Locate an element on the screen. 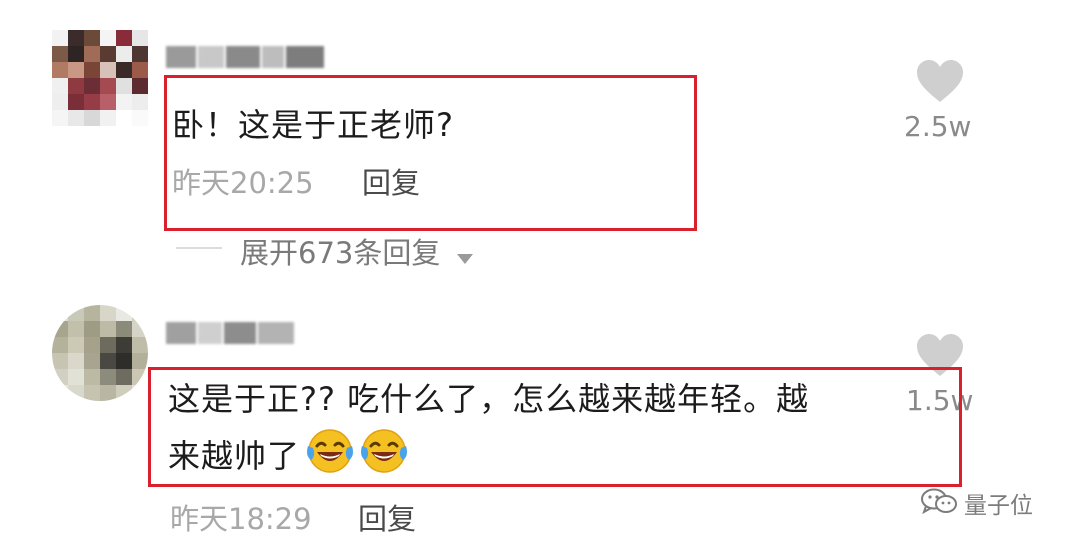 The height and width of the screenshot is (549, 1080). comment-text-line-2: 来越帅了 is located at coordinates (289, 454).